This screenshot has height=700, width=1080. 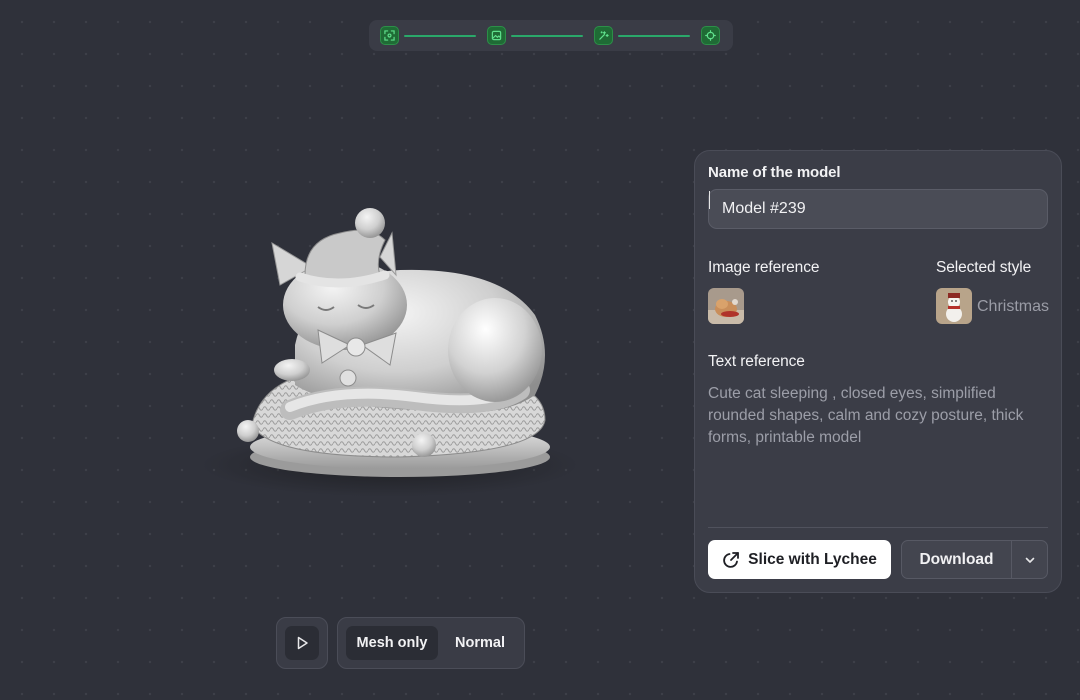 What do you see at coordinates (756, 361) in the screenshot?
I see `text-reference-label: Text reference` at bounding box center [756, 361].